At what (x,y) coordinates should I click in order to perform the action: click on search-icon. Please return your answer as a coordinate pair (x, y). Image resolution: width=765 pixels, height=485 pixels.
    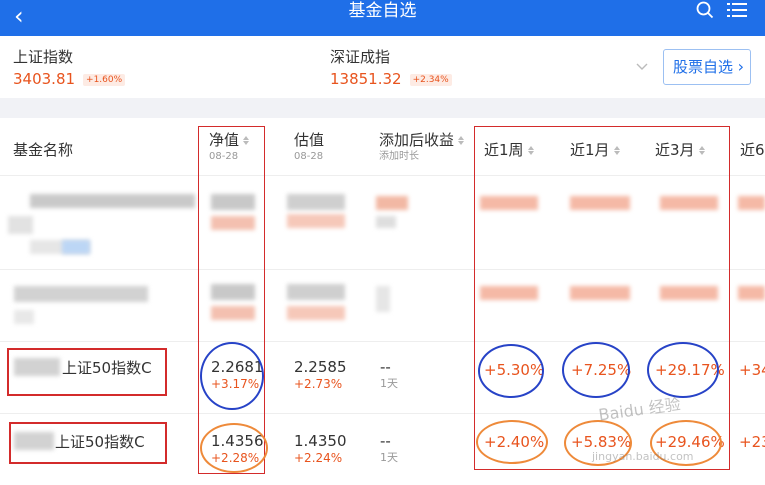
    Looking at the image, I should click on (705, 10).